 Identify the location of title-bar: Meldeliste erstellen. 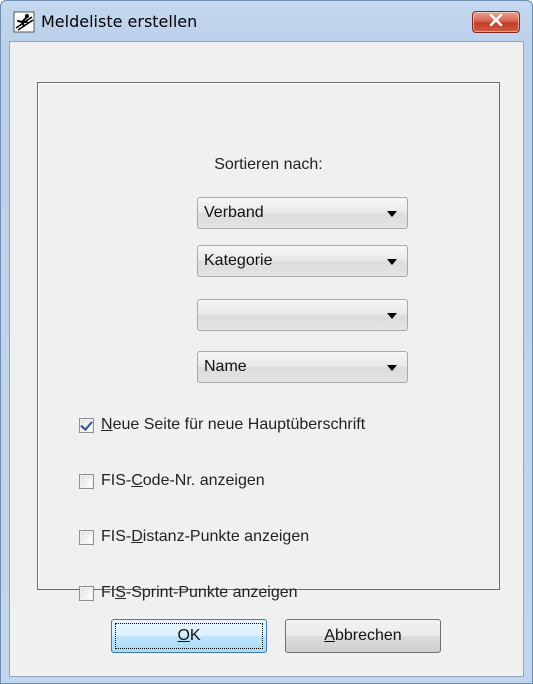
(266, 21).